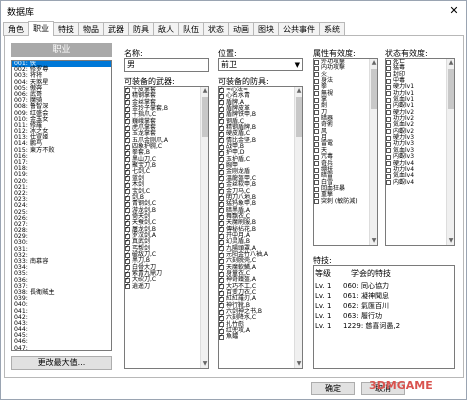 The height and width of the screenshot is (400, 467). I want to click on list-item: 内觀lv4, so click(420, 182).